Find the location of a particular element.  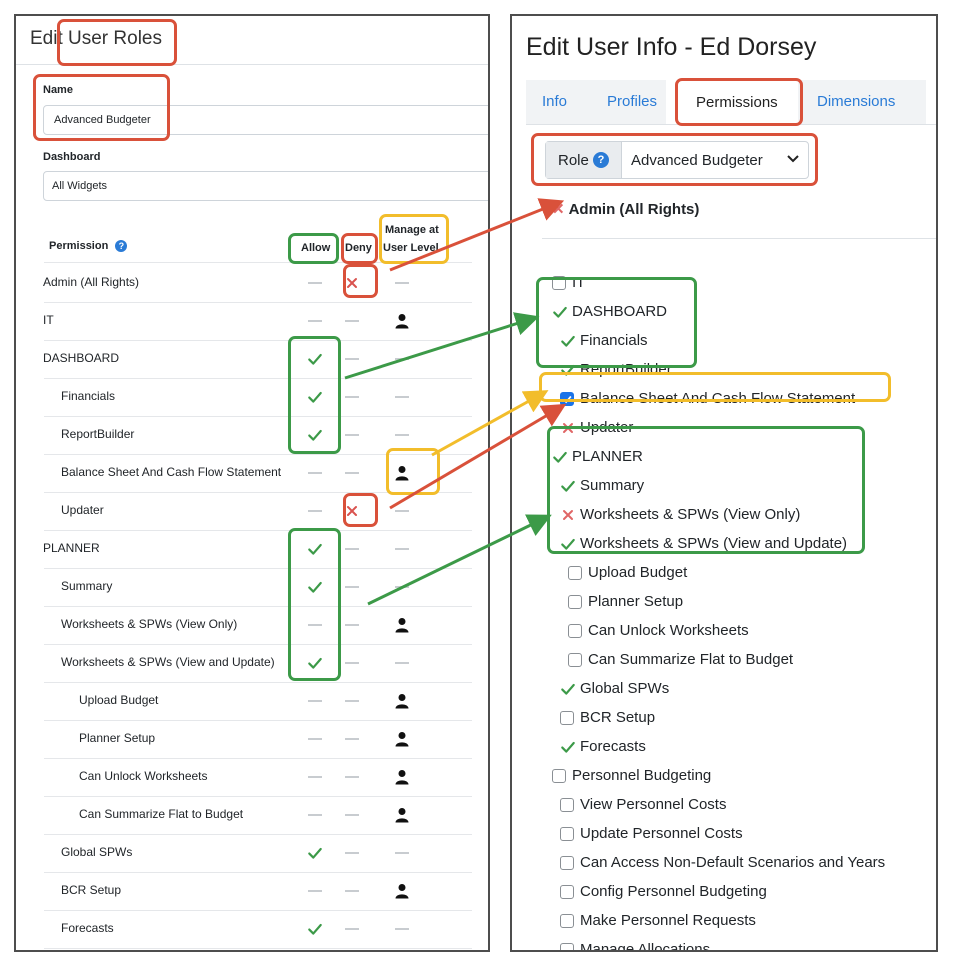

permission-item-label: Make Personnel Requests is located at coordinates (668, 920).